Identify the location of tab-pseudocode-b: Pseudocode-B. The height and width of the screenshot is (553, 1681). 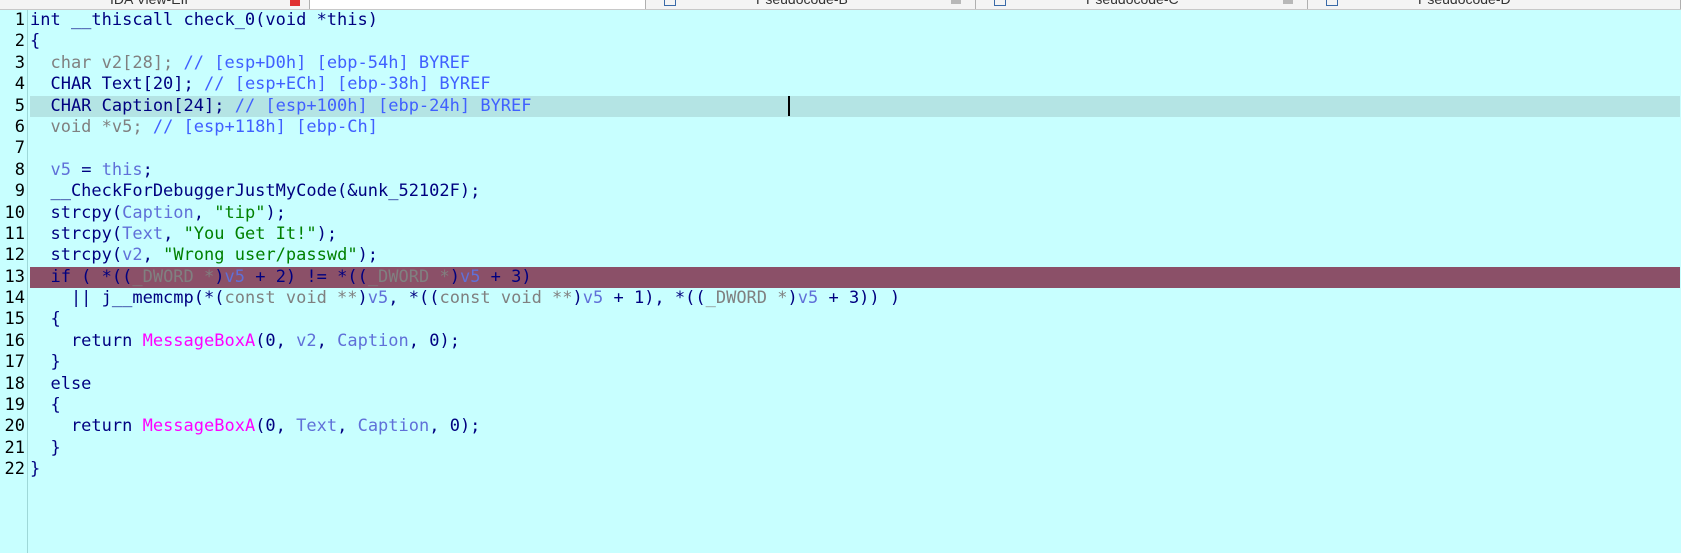
(811, 4).